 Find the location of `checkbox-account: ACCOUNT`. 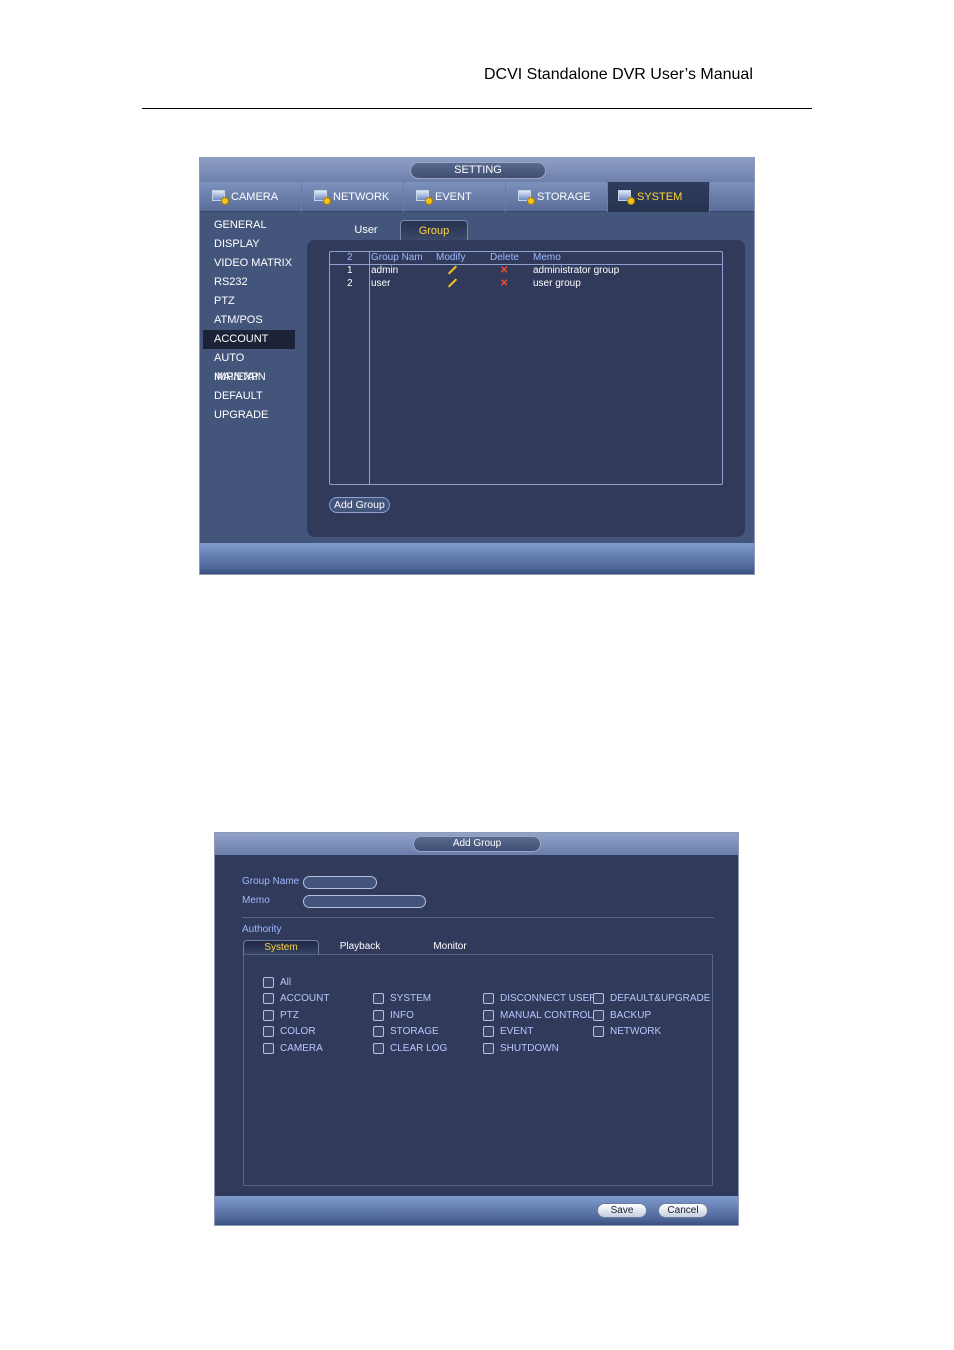

checkbox-account: ACCOUNT is located at coordinates (296, 998).